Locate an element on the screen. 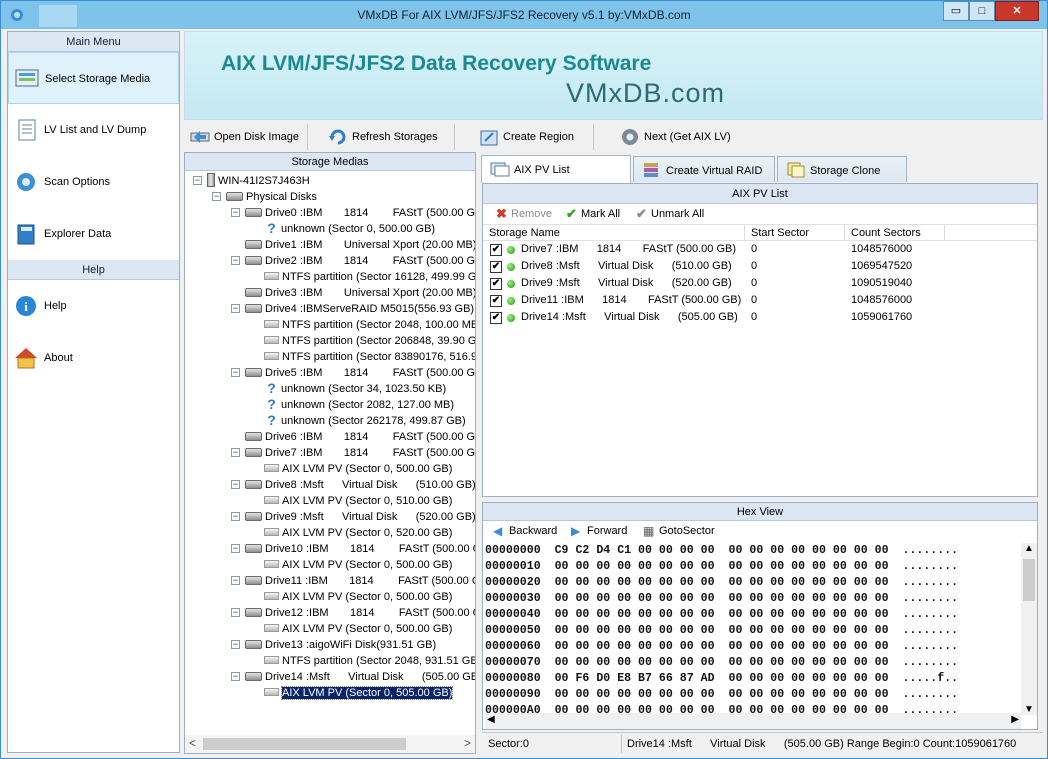 The height and width of the screenshot is (759, 1048). tree-node: Drive3 :IBM Universal Xport (20.00 MB) is located at coordinates (360, 293).